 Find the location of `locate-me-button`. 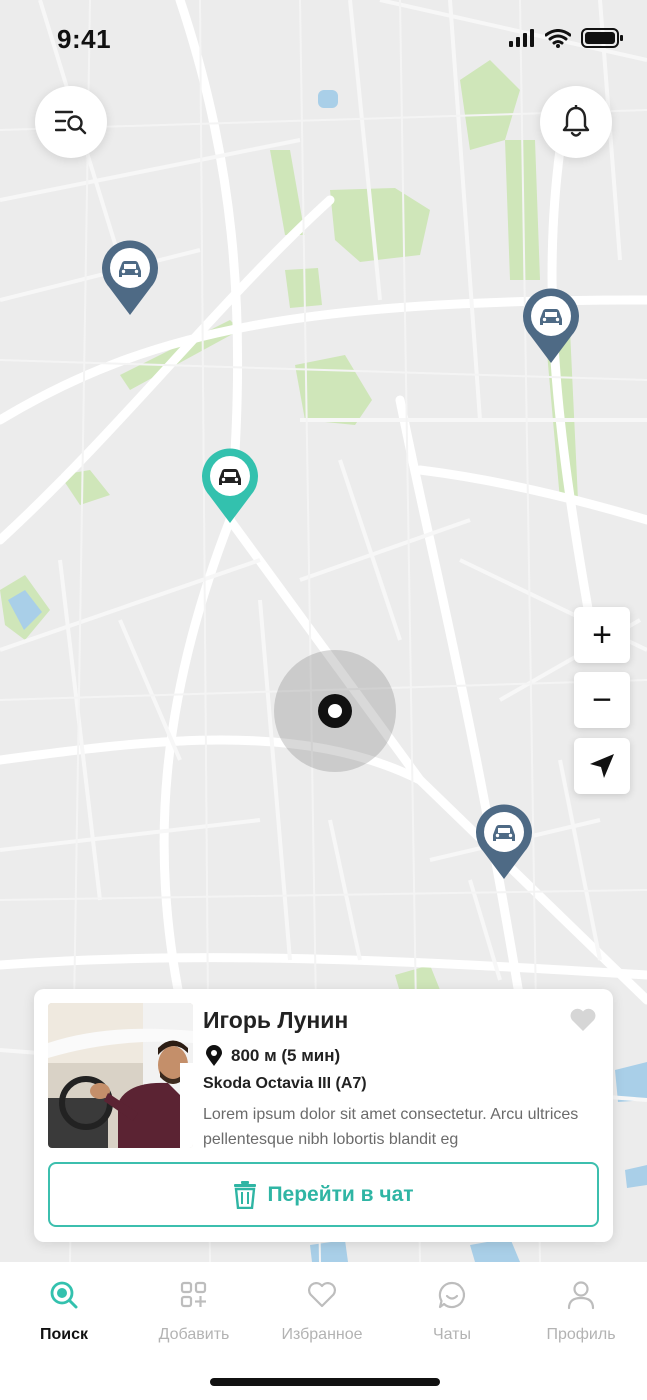

locate-me-button is located at coordinates (602, 766).